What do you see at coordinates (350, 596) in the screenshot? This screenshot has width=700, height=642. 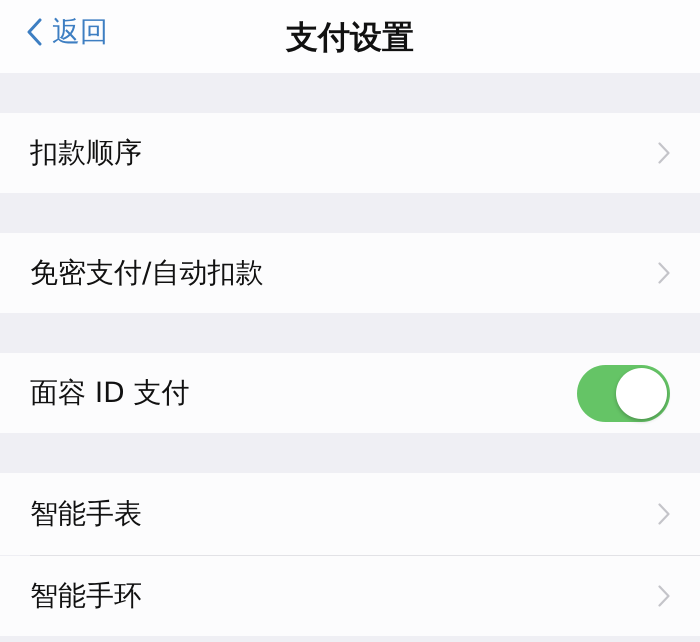 I see `settings-row: 智能手环` at bounding box center [350, 596].